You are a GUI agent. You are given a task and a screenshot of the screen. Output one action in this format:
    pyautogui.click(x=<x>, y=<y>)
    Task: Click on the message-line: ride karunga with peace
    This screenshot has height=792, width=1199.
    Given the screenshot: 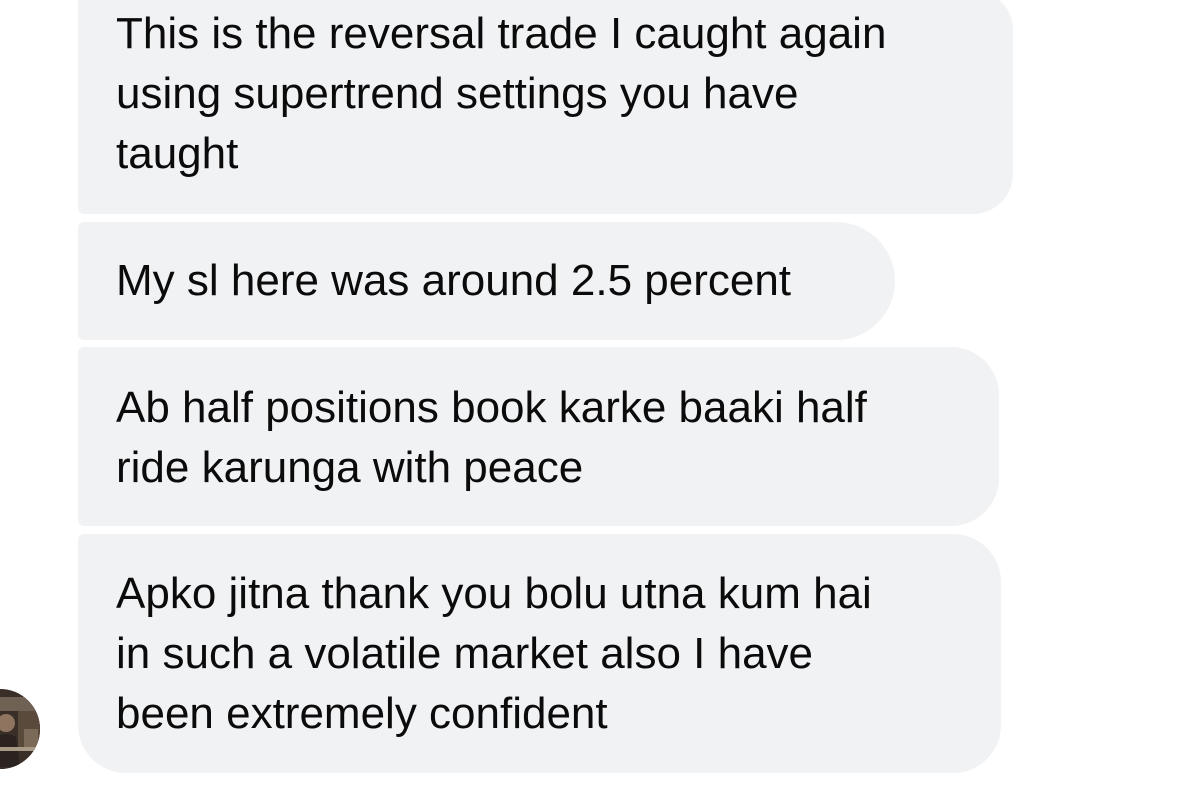 What is the action you would take?
    pyautogui.click(x=350, y=467)
    